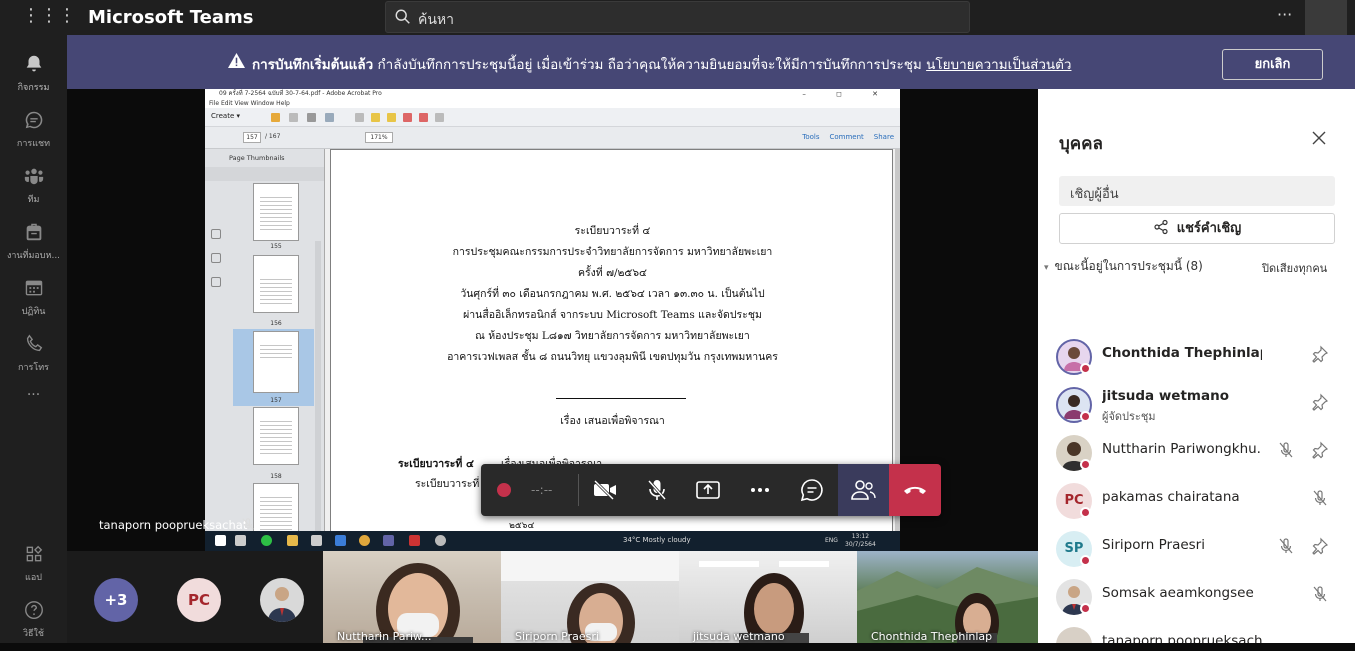 This screenshot has width=1355, height=651. I want to click on acrobat-nav-toolbar: 157 / 167 171% Tools Comment Share, so click(552, 138).